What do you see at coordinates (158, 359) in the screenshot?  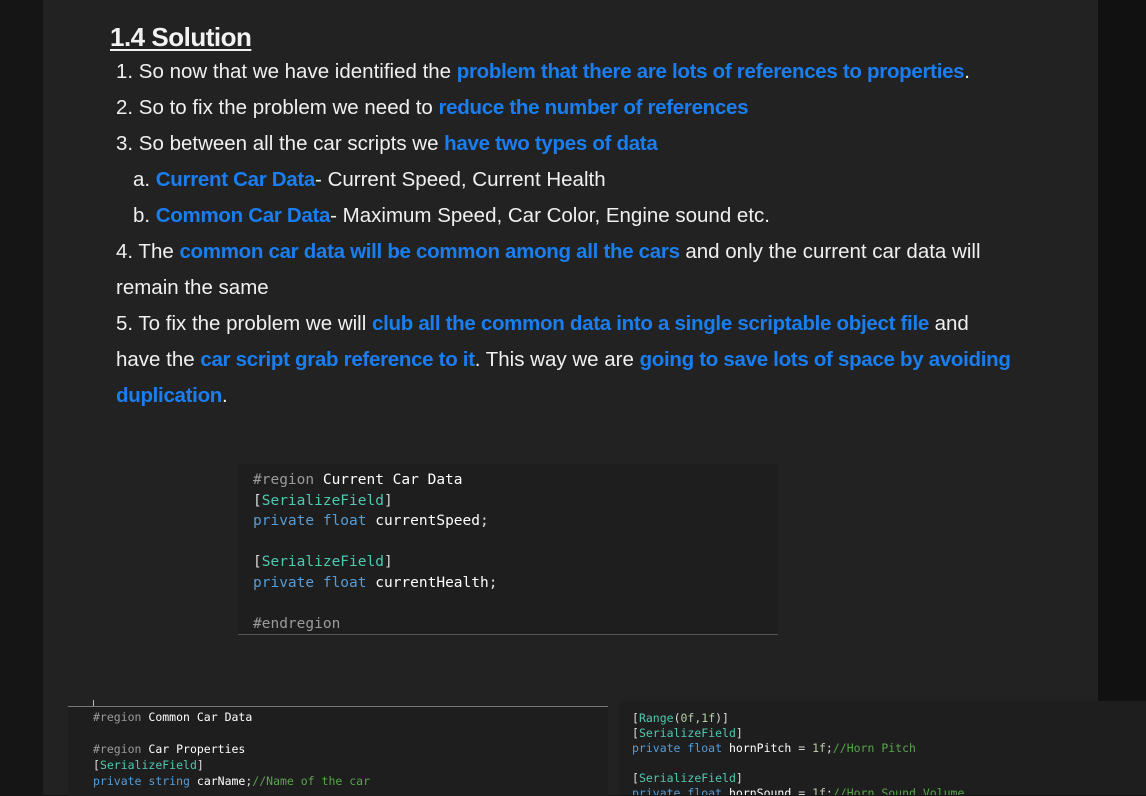 I see `body-text: have the` at bounding box center [158, 359].